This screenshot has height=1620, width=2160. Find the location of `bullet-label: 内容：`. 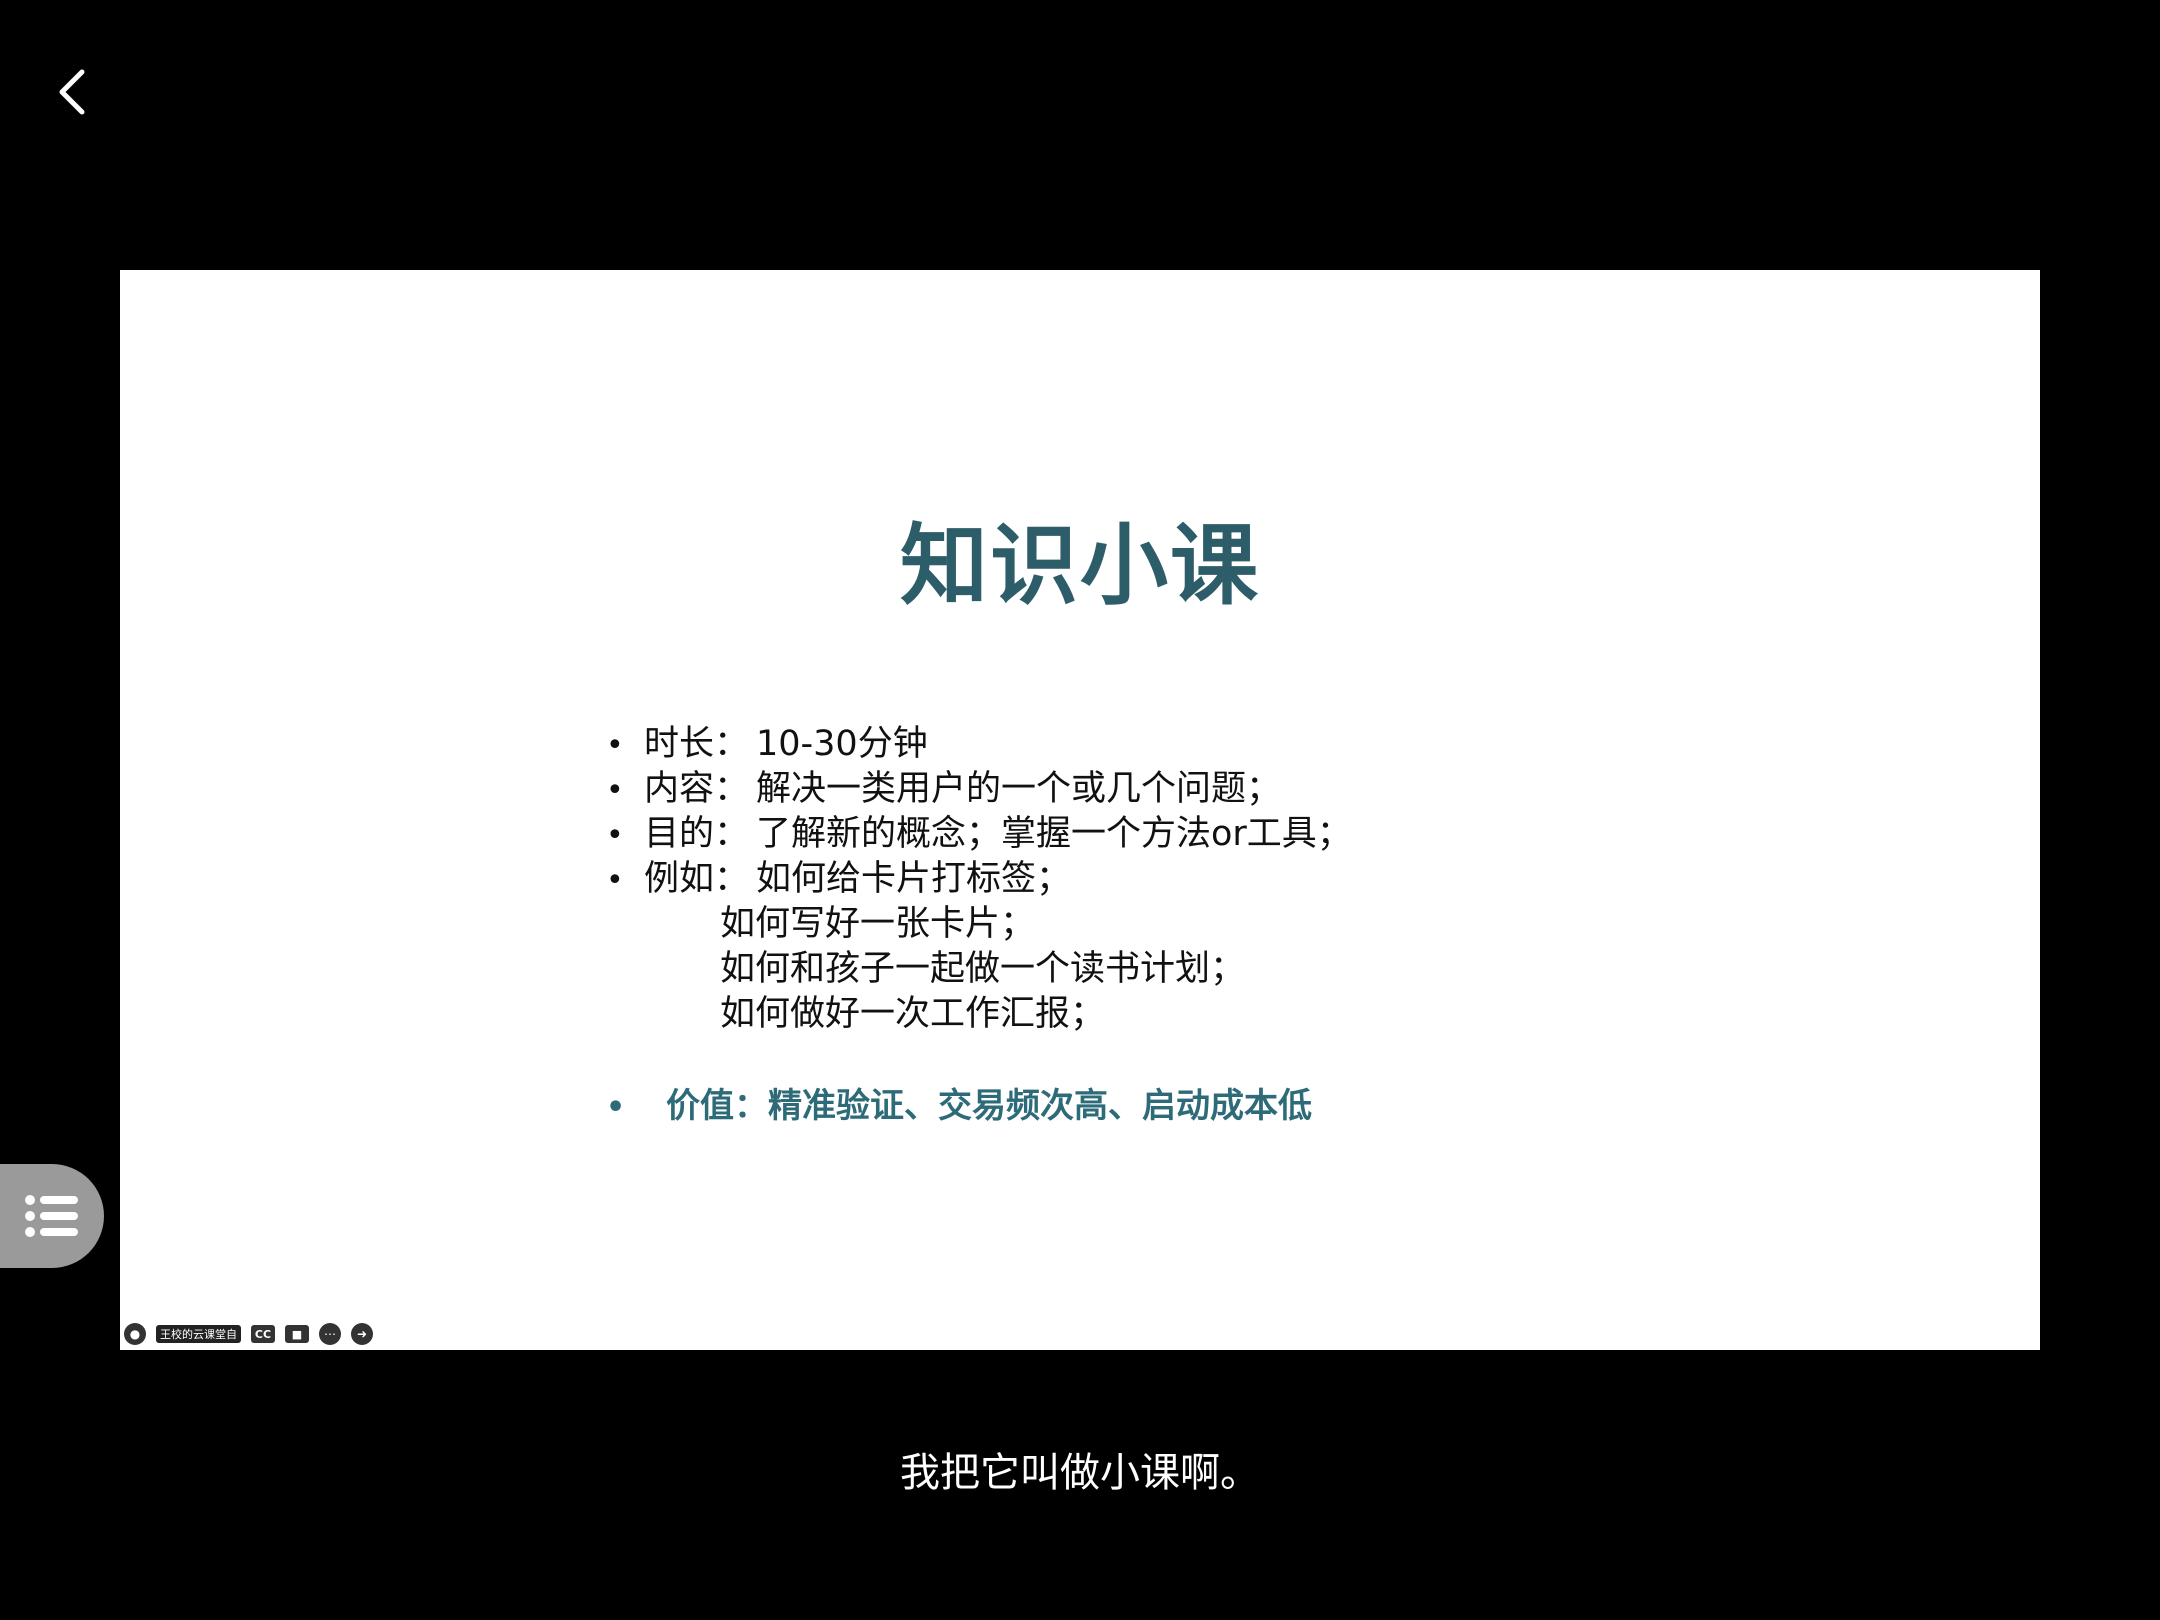

bullet-label: 内容： is located at coordinates (697, 789).